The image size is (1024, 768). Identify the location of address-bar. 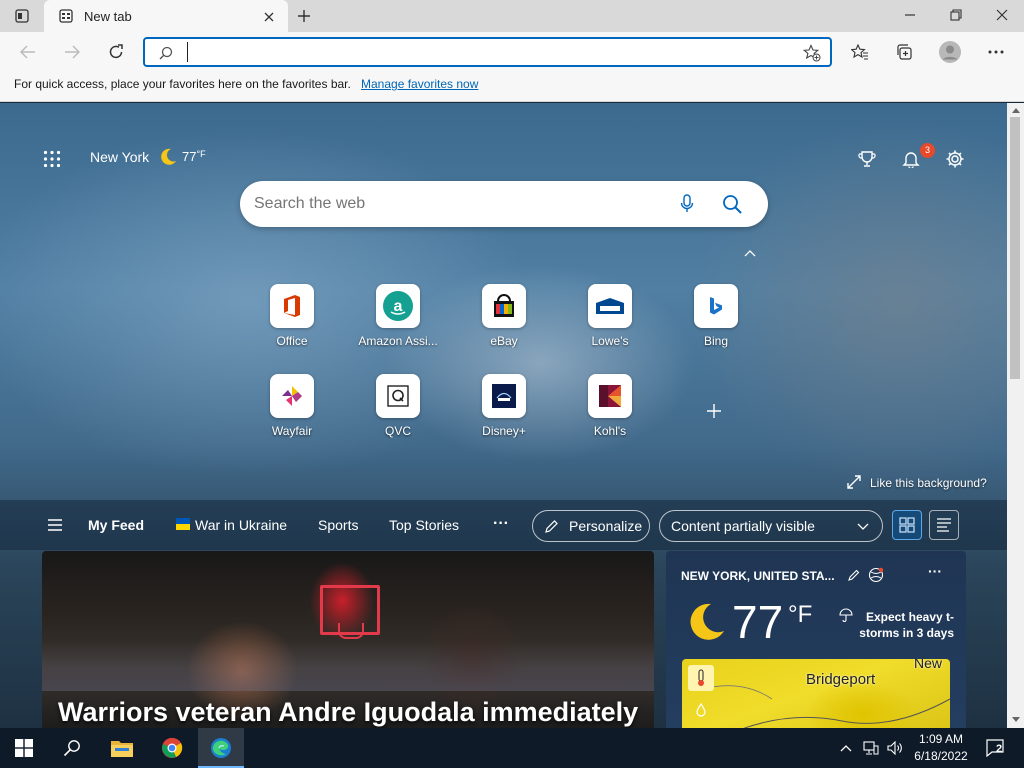
(487, 52).